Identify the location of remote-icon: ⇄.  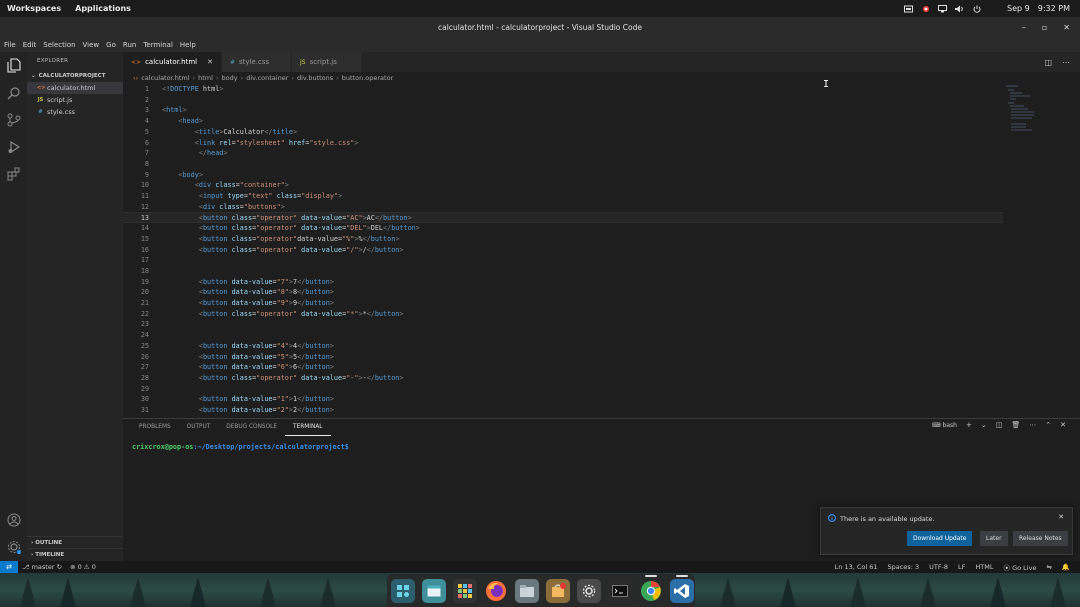
(9, 567).